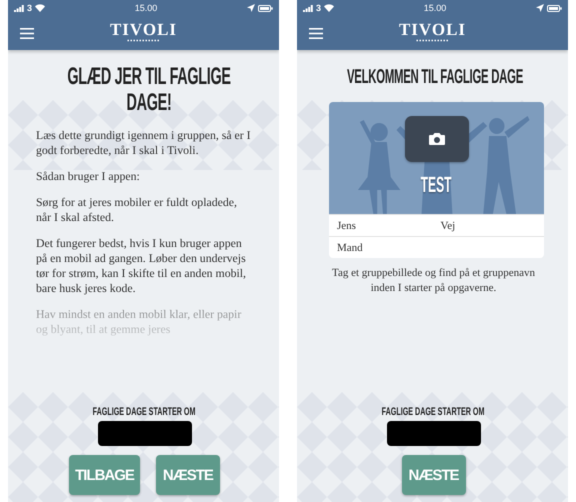 The width and height of the screenshot is (576, 502). I want to click on camera-button, so click(436, 139).